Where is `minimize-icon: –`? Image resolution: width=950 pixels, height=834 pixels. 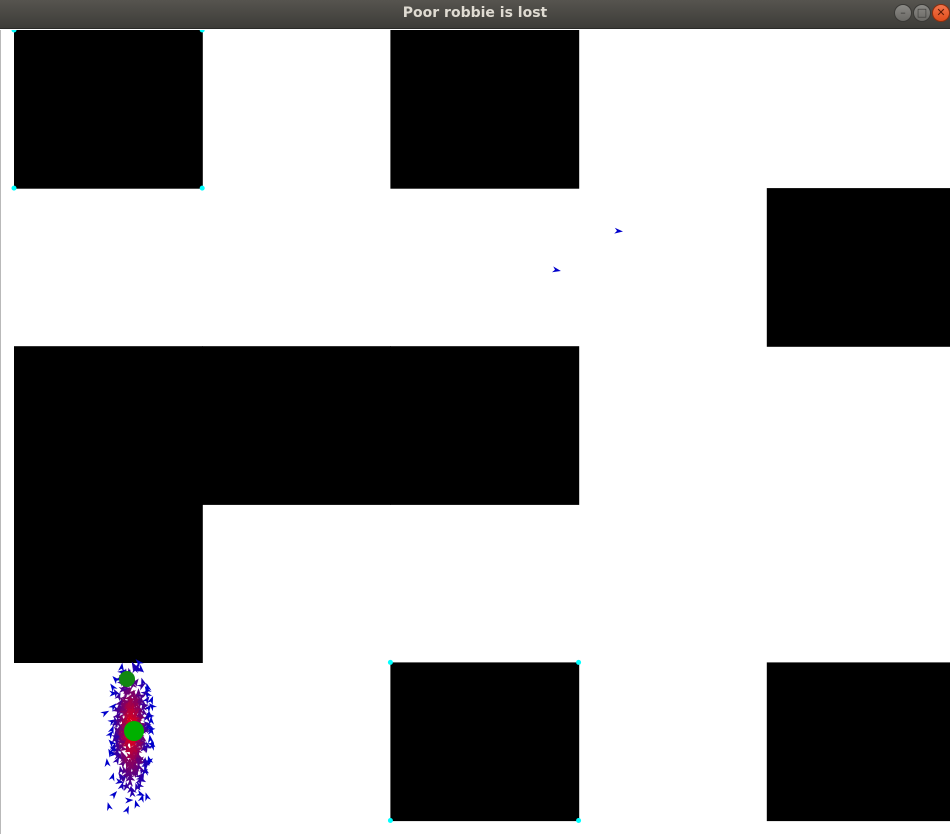 minimize-icon: – is located at coordinates (903, 12).